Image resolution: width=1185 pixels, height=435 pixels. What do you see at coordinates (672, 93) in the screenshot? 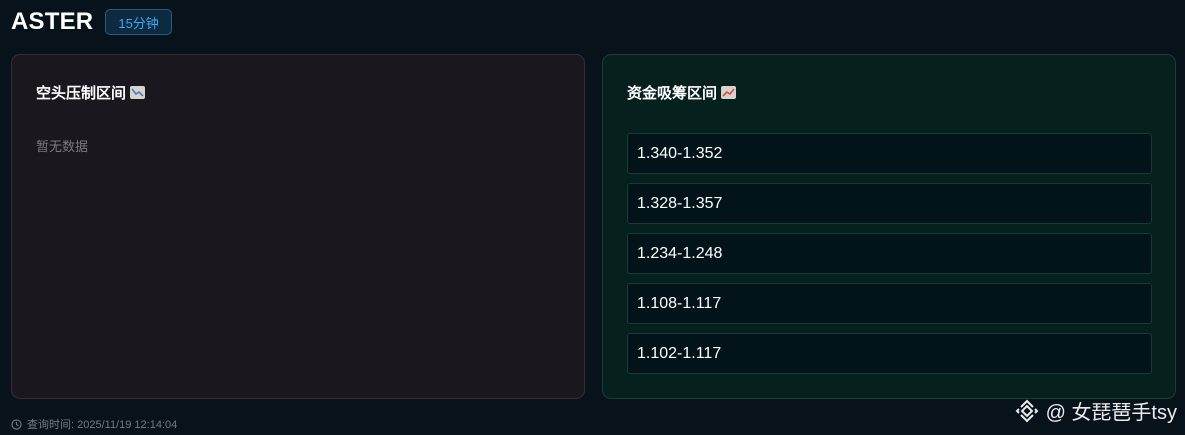
I see `accumulation-title: 资金吸筹区间` at bounding box center [672, 93].